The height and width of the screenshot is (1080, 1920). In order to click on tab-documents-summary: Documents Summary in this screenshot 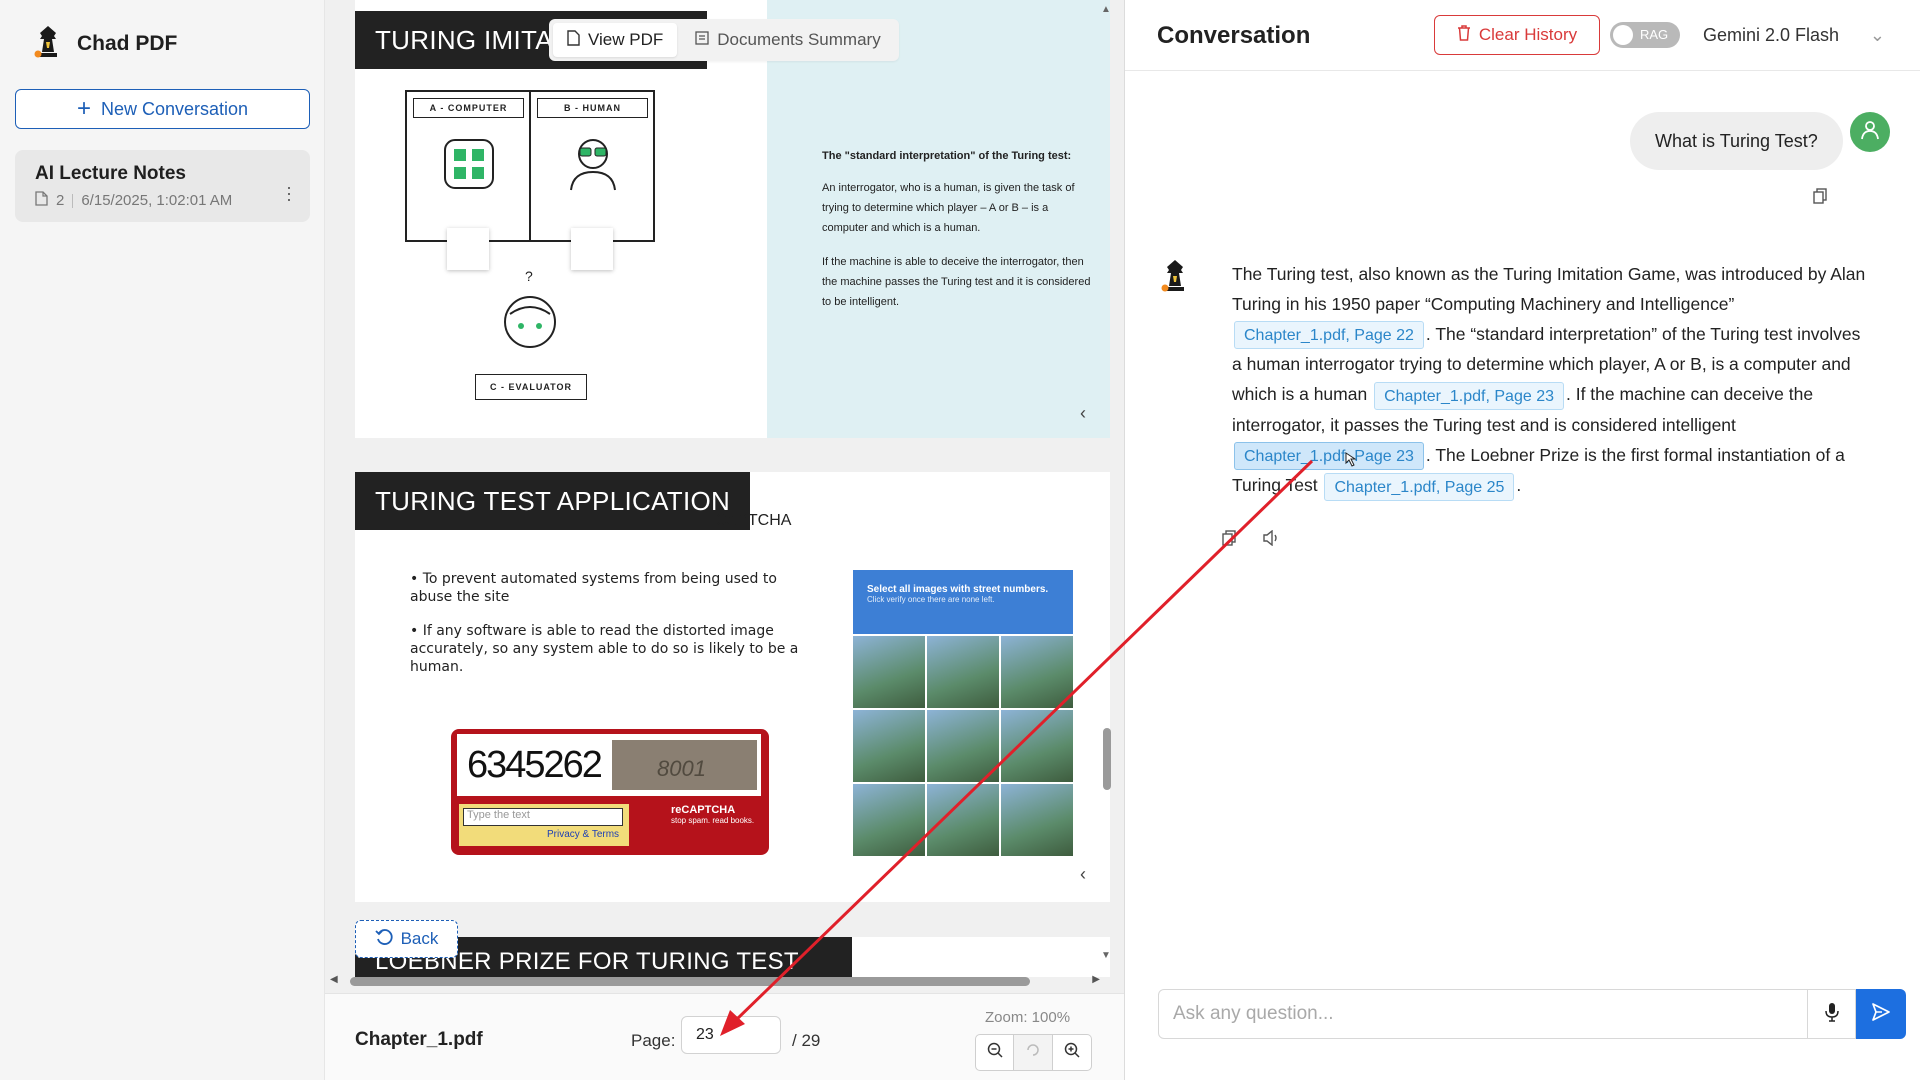, I will do `click(787, 40)`.